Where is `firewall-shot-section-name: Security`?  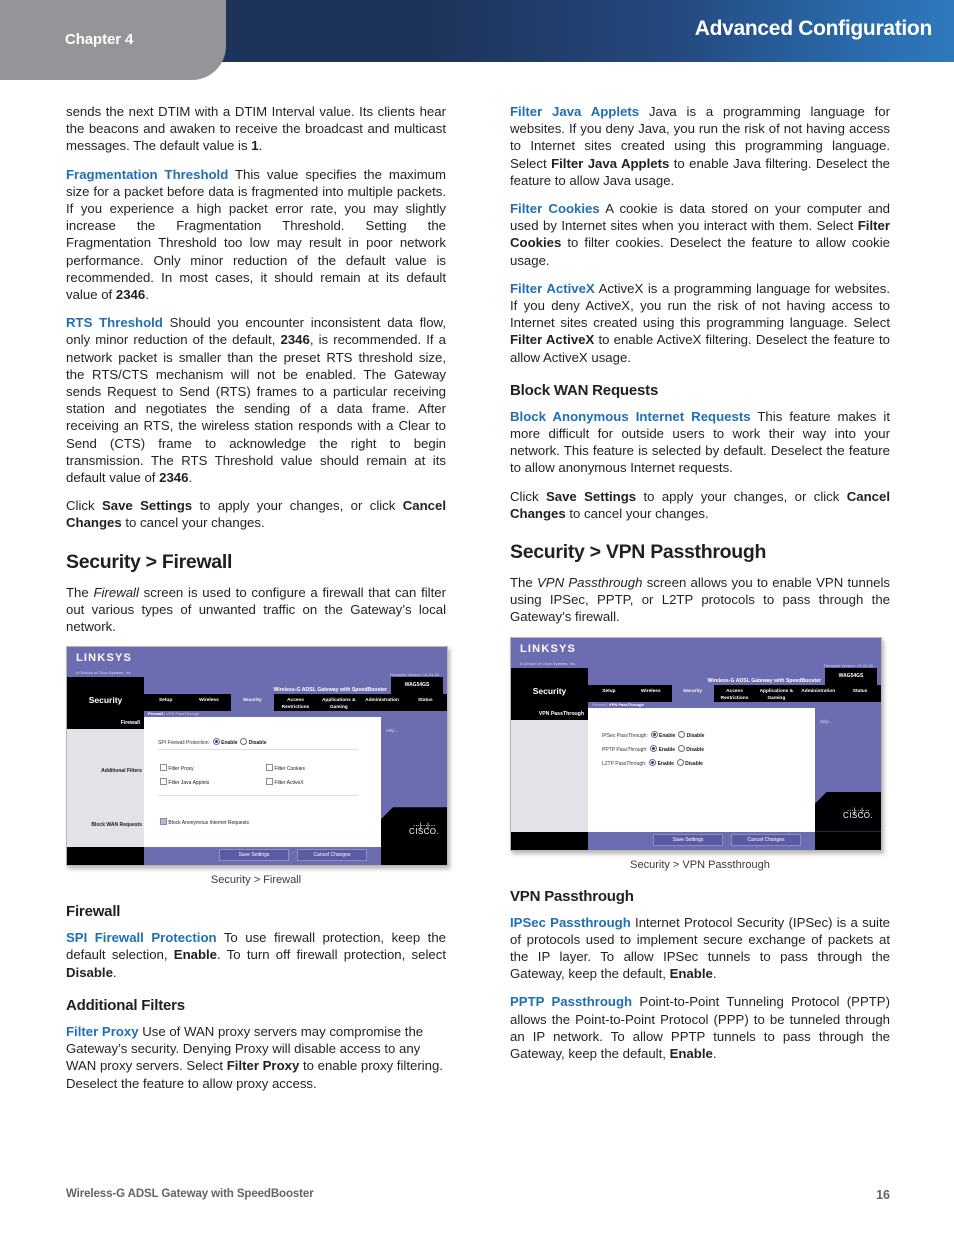 firewall-shot-section-name: Security is located at coordinates (105, 700).